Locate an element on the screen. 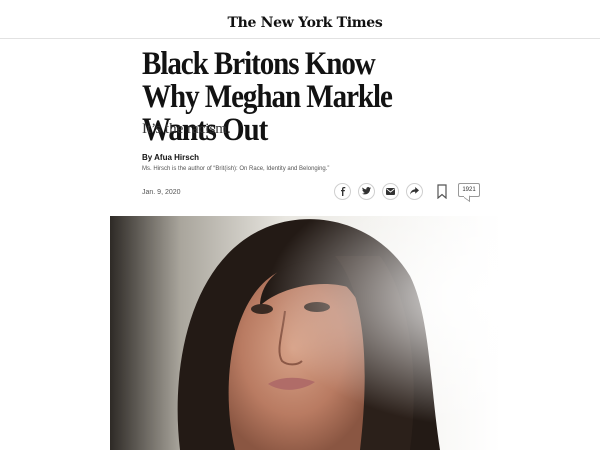  share-icon is located at coordinates (414, 191).